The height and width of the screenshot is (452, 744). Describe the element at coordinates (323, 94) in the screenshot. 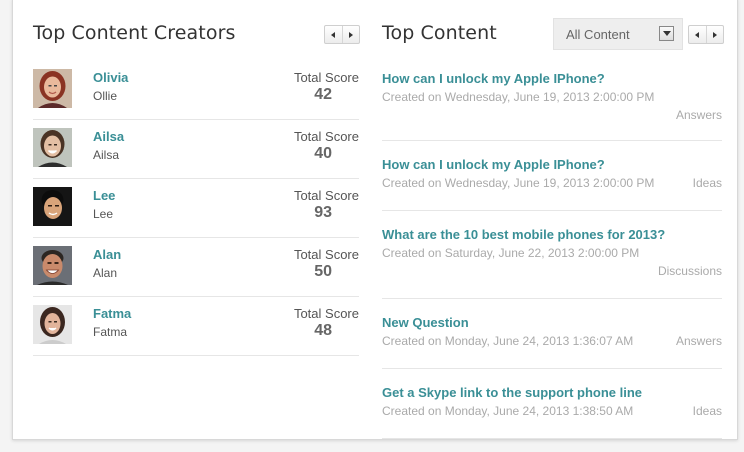

I see `total-score-value: 42` at that location.